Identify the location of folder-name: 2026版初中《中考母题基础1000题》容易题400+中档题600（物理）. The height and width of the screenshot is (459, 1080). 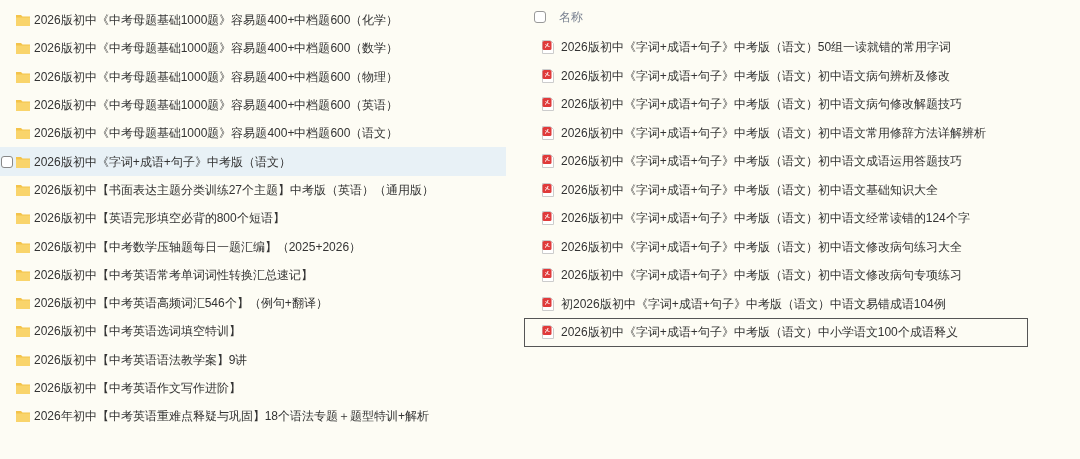
(216, 77).